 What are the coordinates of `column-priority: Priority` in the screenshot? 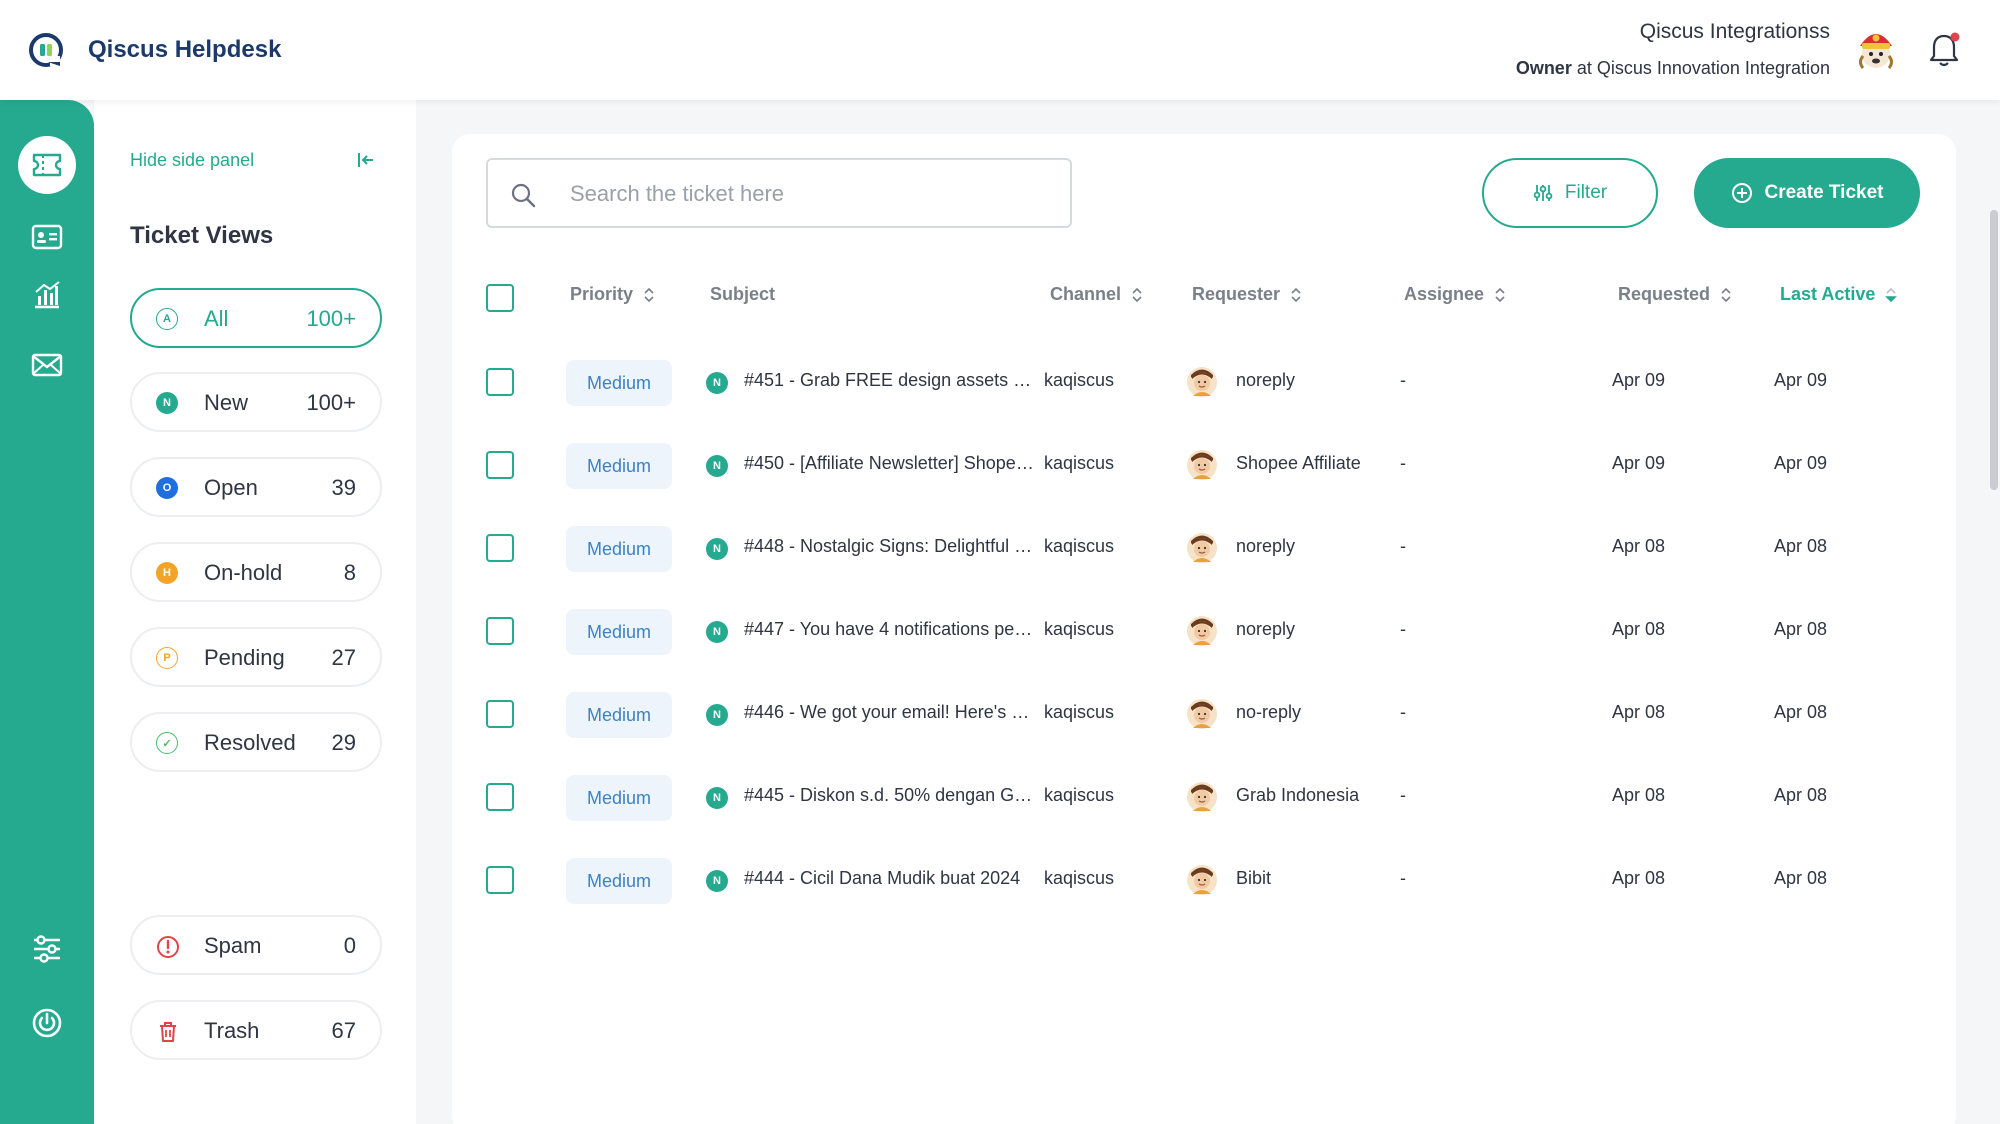 It's located at (612, 294).